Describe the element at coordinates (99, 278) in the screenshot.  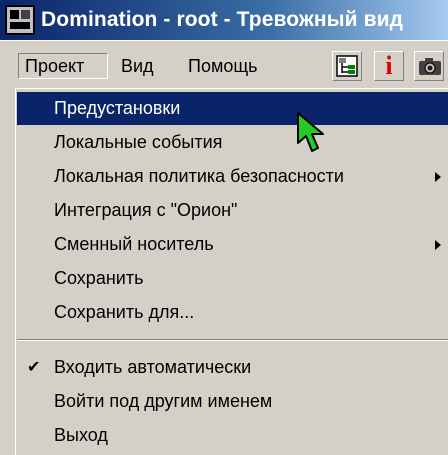
I see `menu-item-label: Сохранить` at that location.